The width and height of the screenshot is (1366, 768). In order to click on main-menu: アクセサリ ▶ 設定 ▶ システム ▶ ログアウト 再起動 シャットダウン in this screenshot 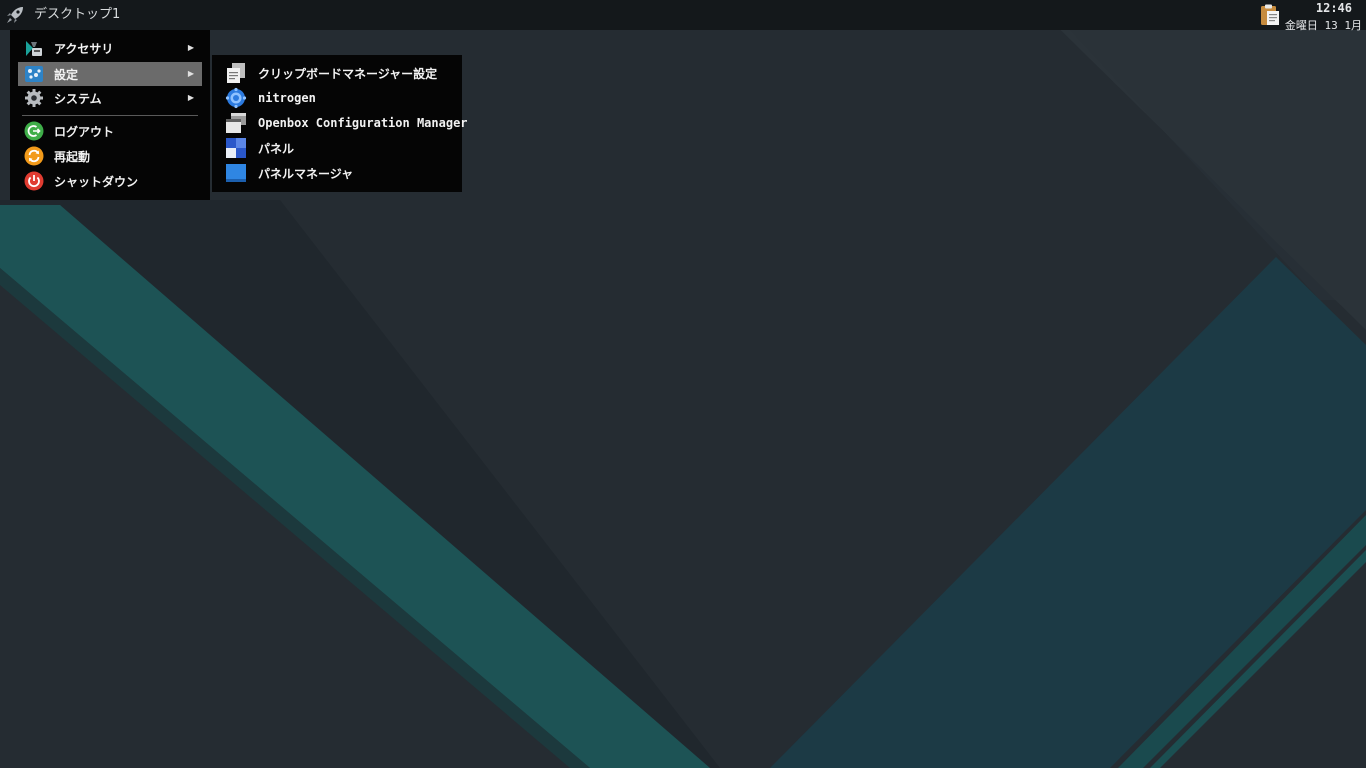, I will do `click(110, 115)`.